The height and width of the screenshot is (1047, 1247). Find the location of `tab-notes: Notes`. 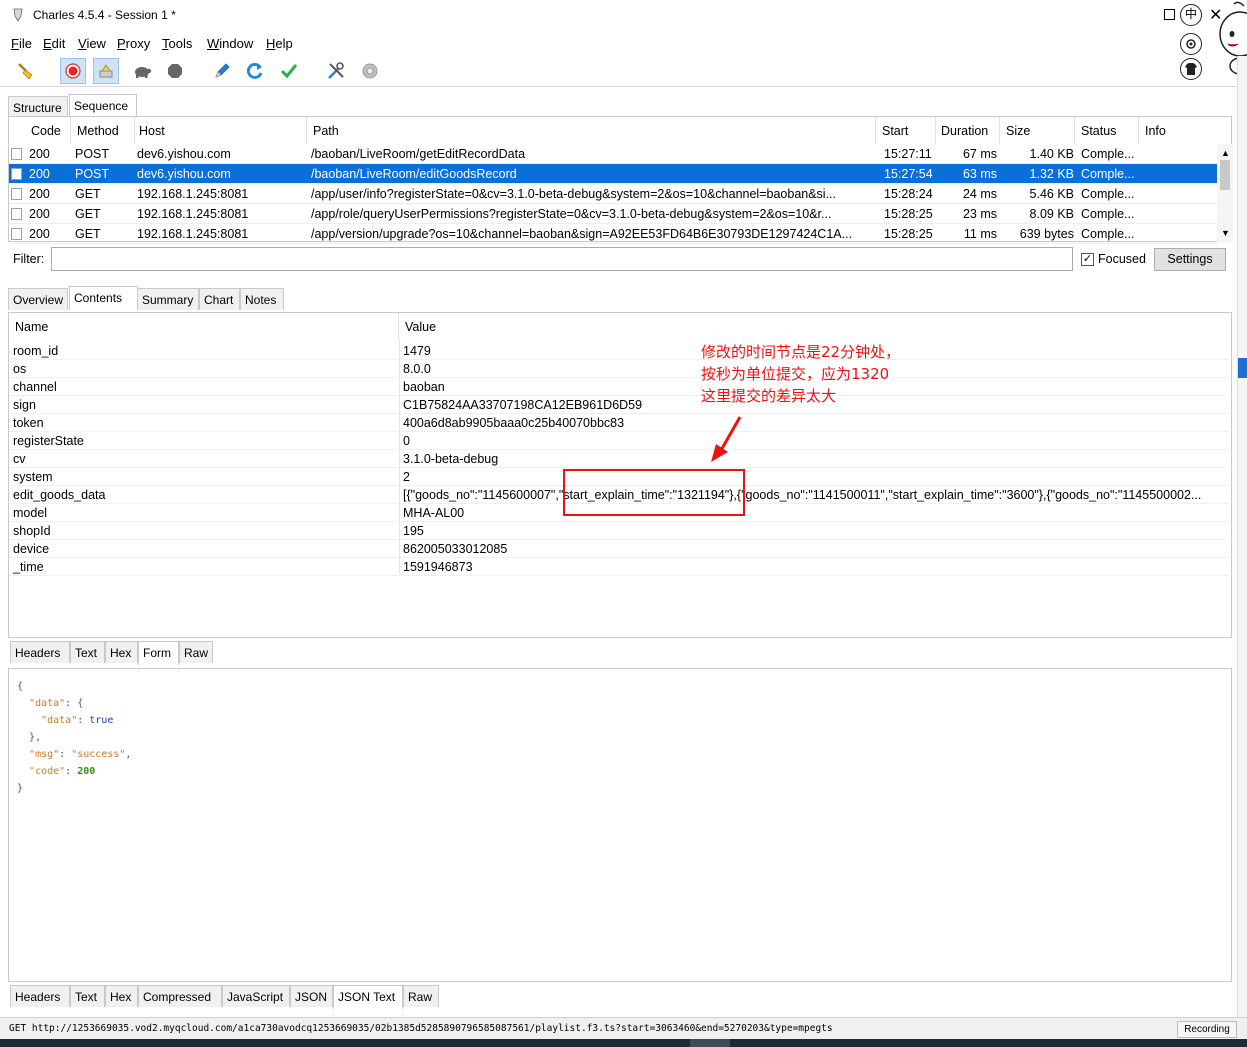

tab-notes: Notes is located at coordinates (262, 299).